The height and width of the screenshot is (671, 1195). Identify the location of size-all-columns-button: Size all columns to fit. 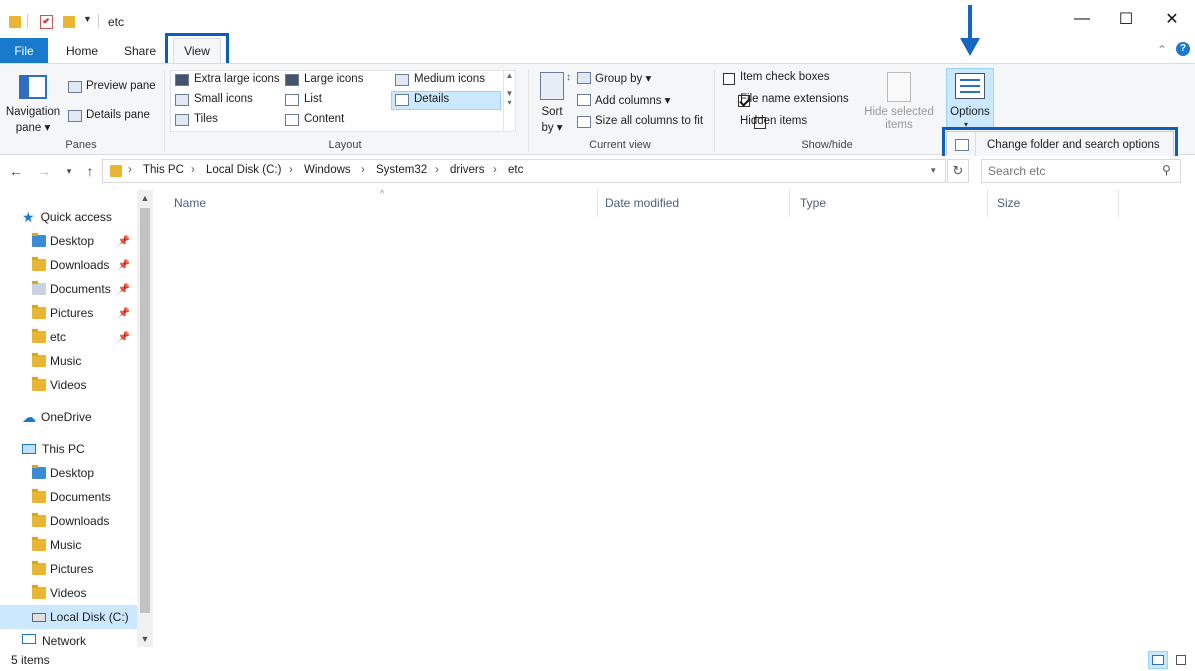
(649, 121).